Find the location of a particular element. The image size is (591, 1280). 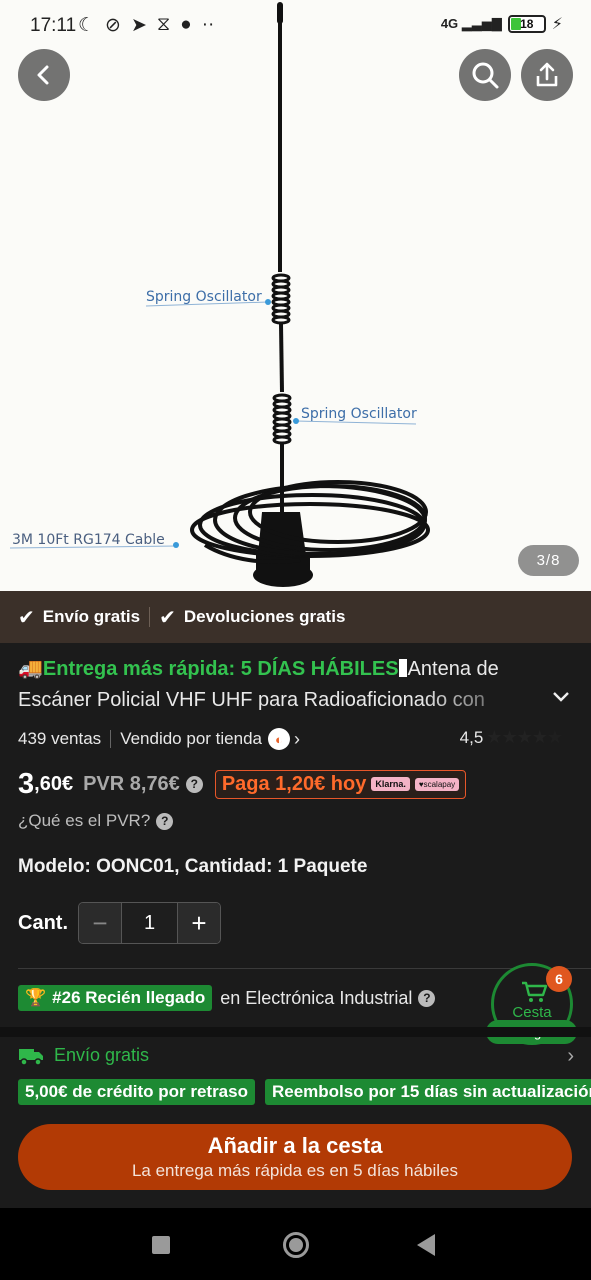

back-button is located at coordinates (44, 75).